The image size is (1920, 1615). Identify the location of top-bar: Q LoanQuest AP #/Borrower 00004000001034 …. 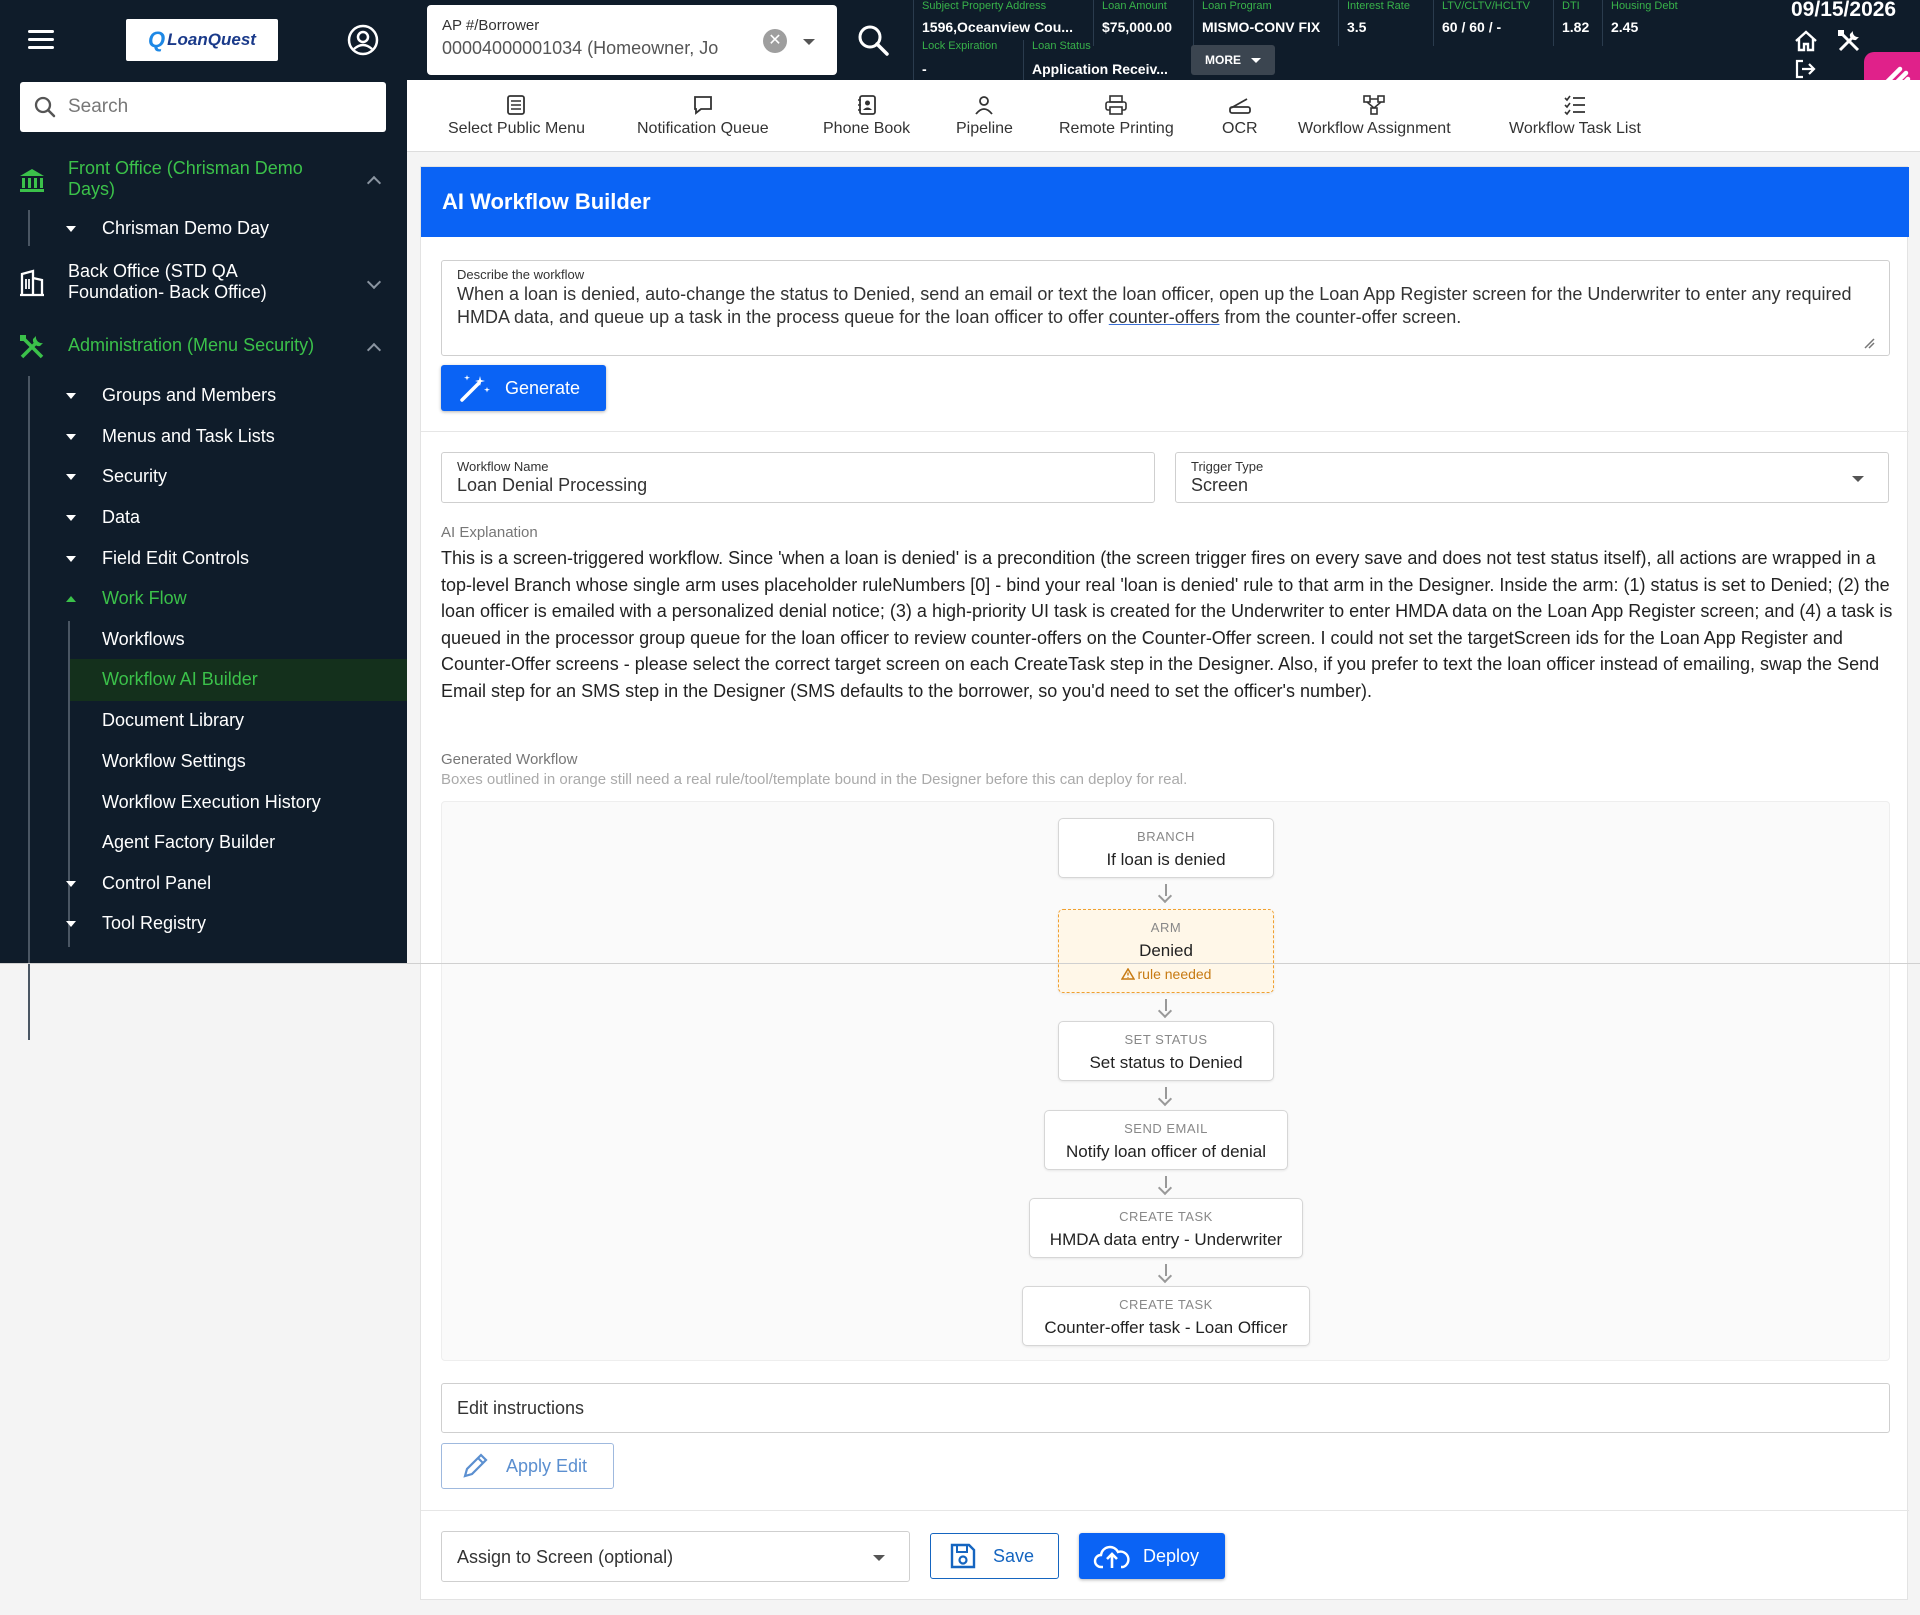
(960, 40).